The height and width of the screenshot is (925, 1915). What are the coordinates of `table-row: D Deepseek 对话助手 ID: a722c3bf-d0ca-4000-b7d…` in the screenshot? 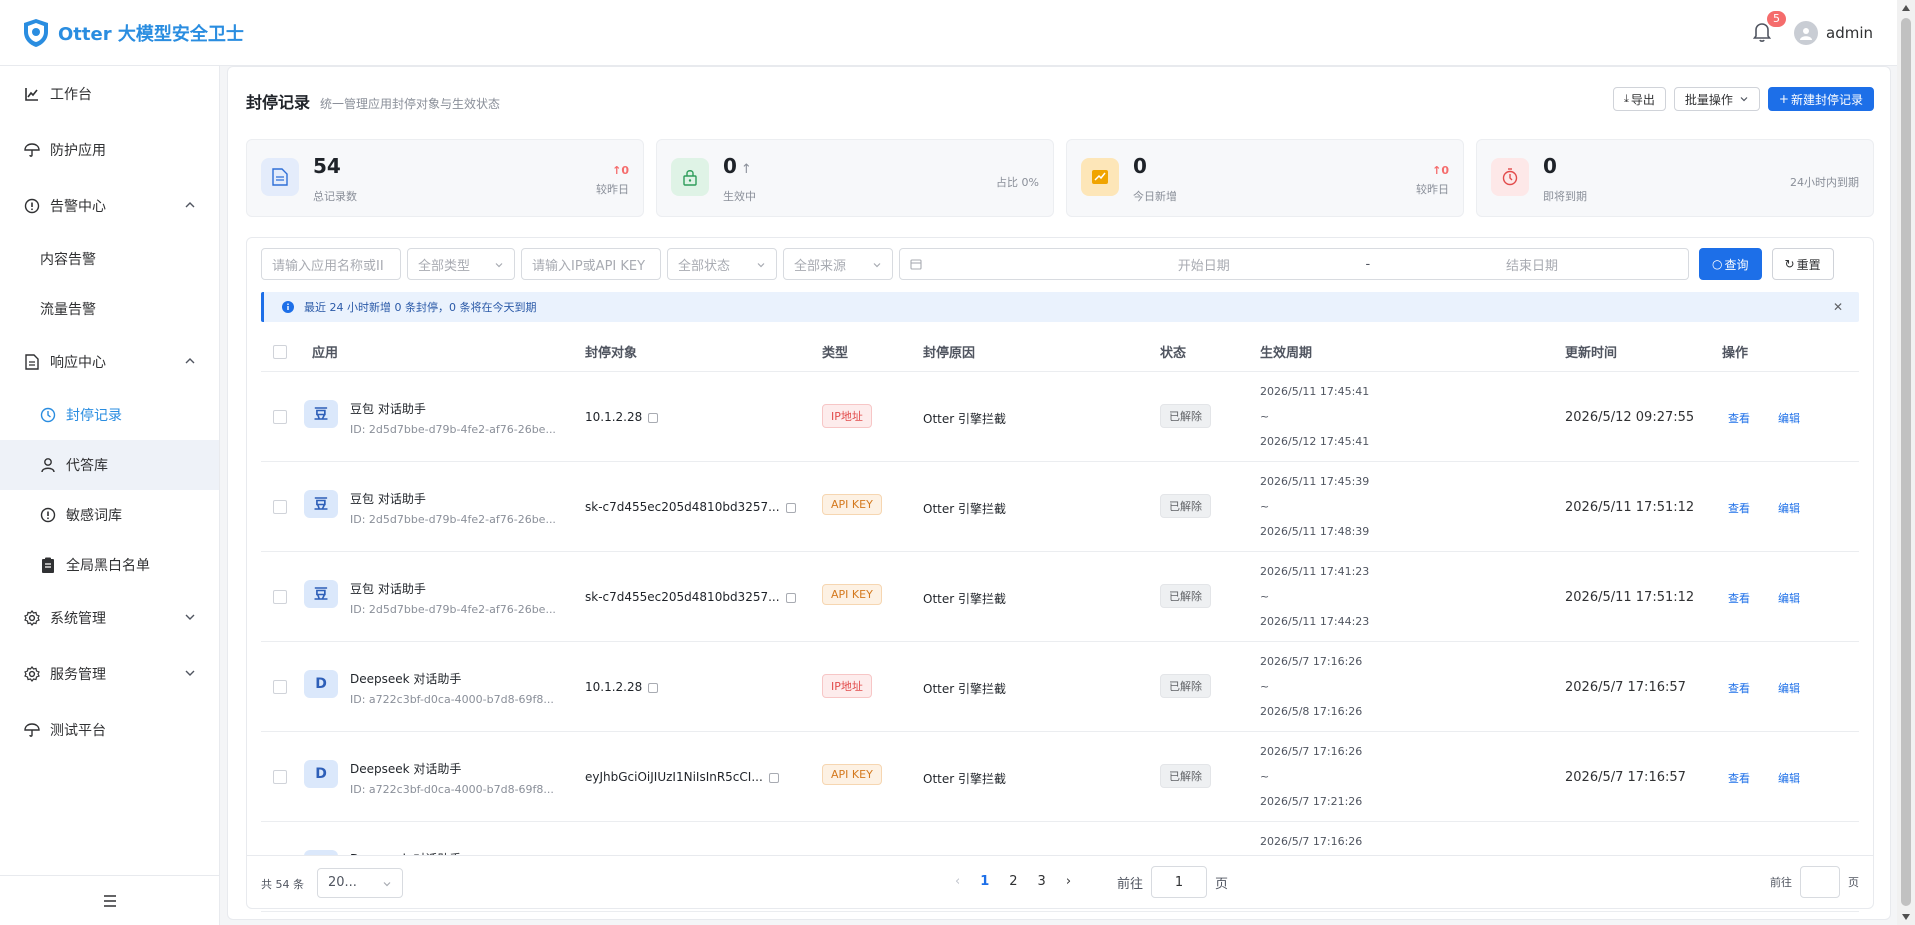 It's located at (1060, 687).